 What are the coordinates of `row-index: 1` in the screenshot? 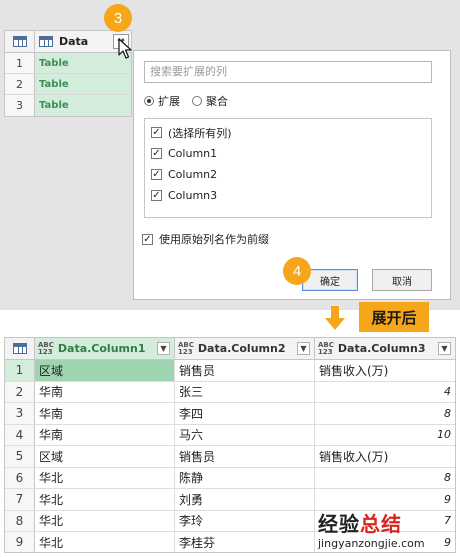 It's located at (20, 370).